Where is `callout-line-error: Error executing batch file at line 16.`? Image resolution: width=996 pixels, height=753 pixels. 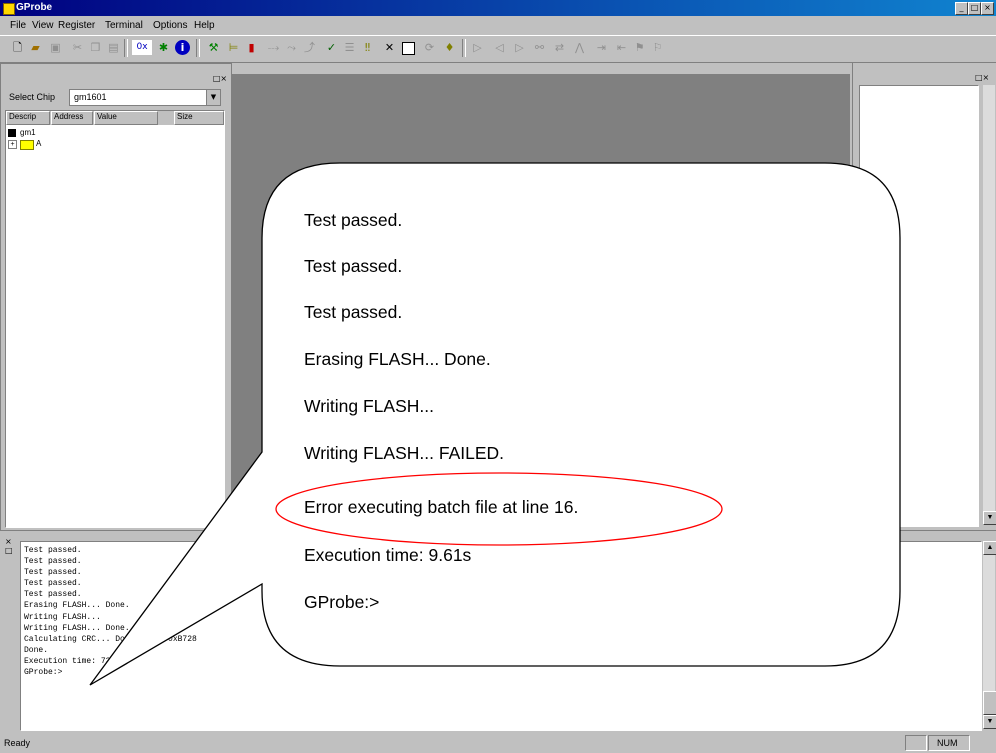
callout-line-error: Error executing batch file at line 16. is located at coordinates (441, 507).